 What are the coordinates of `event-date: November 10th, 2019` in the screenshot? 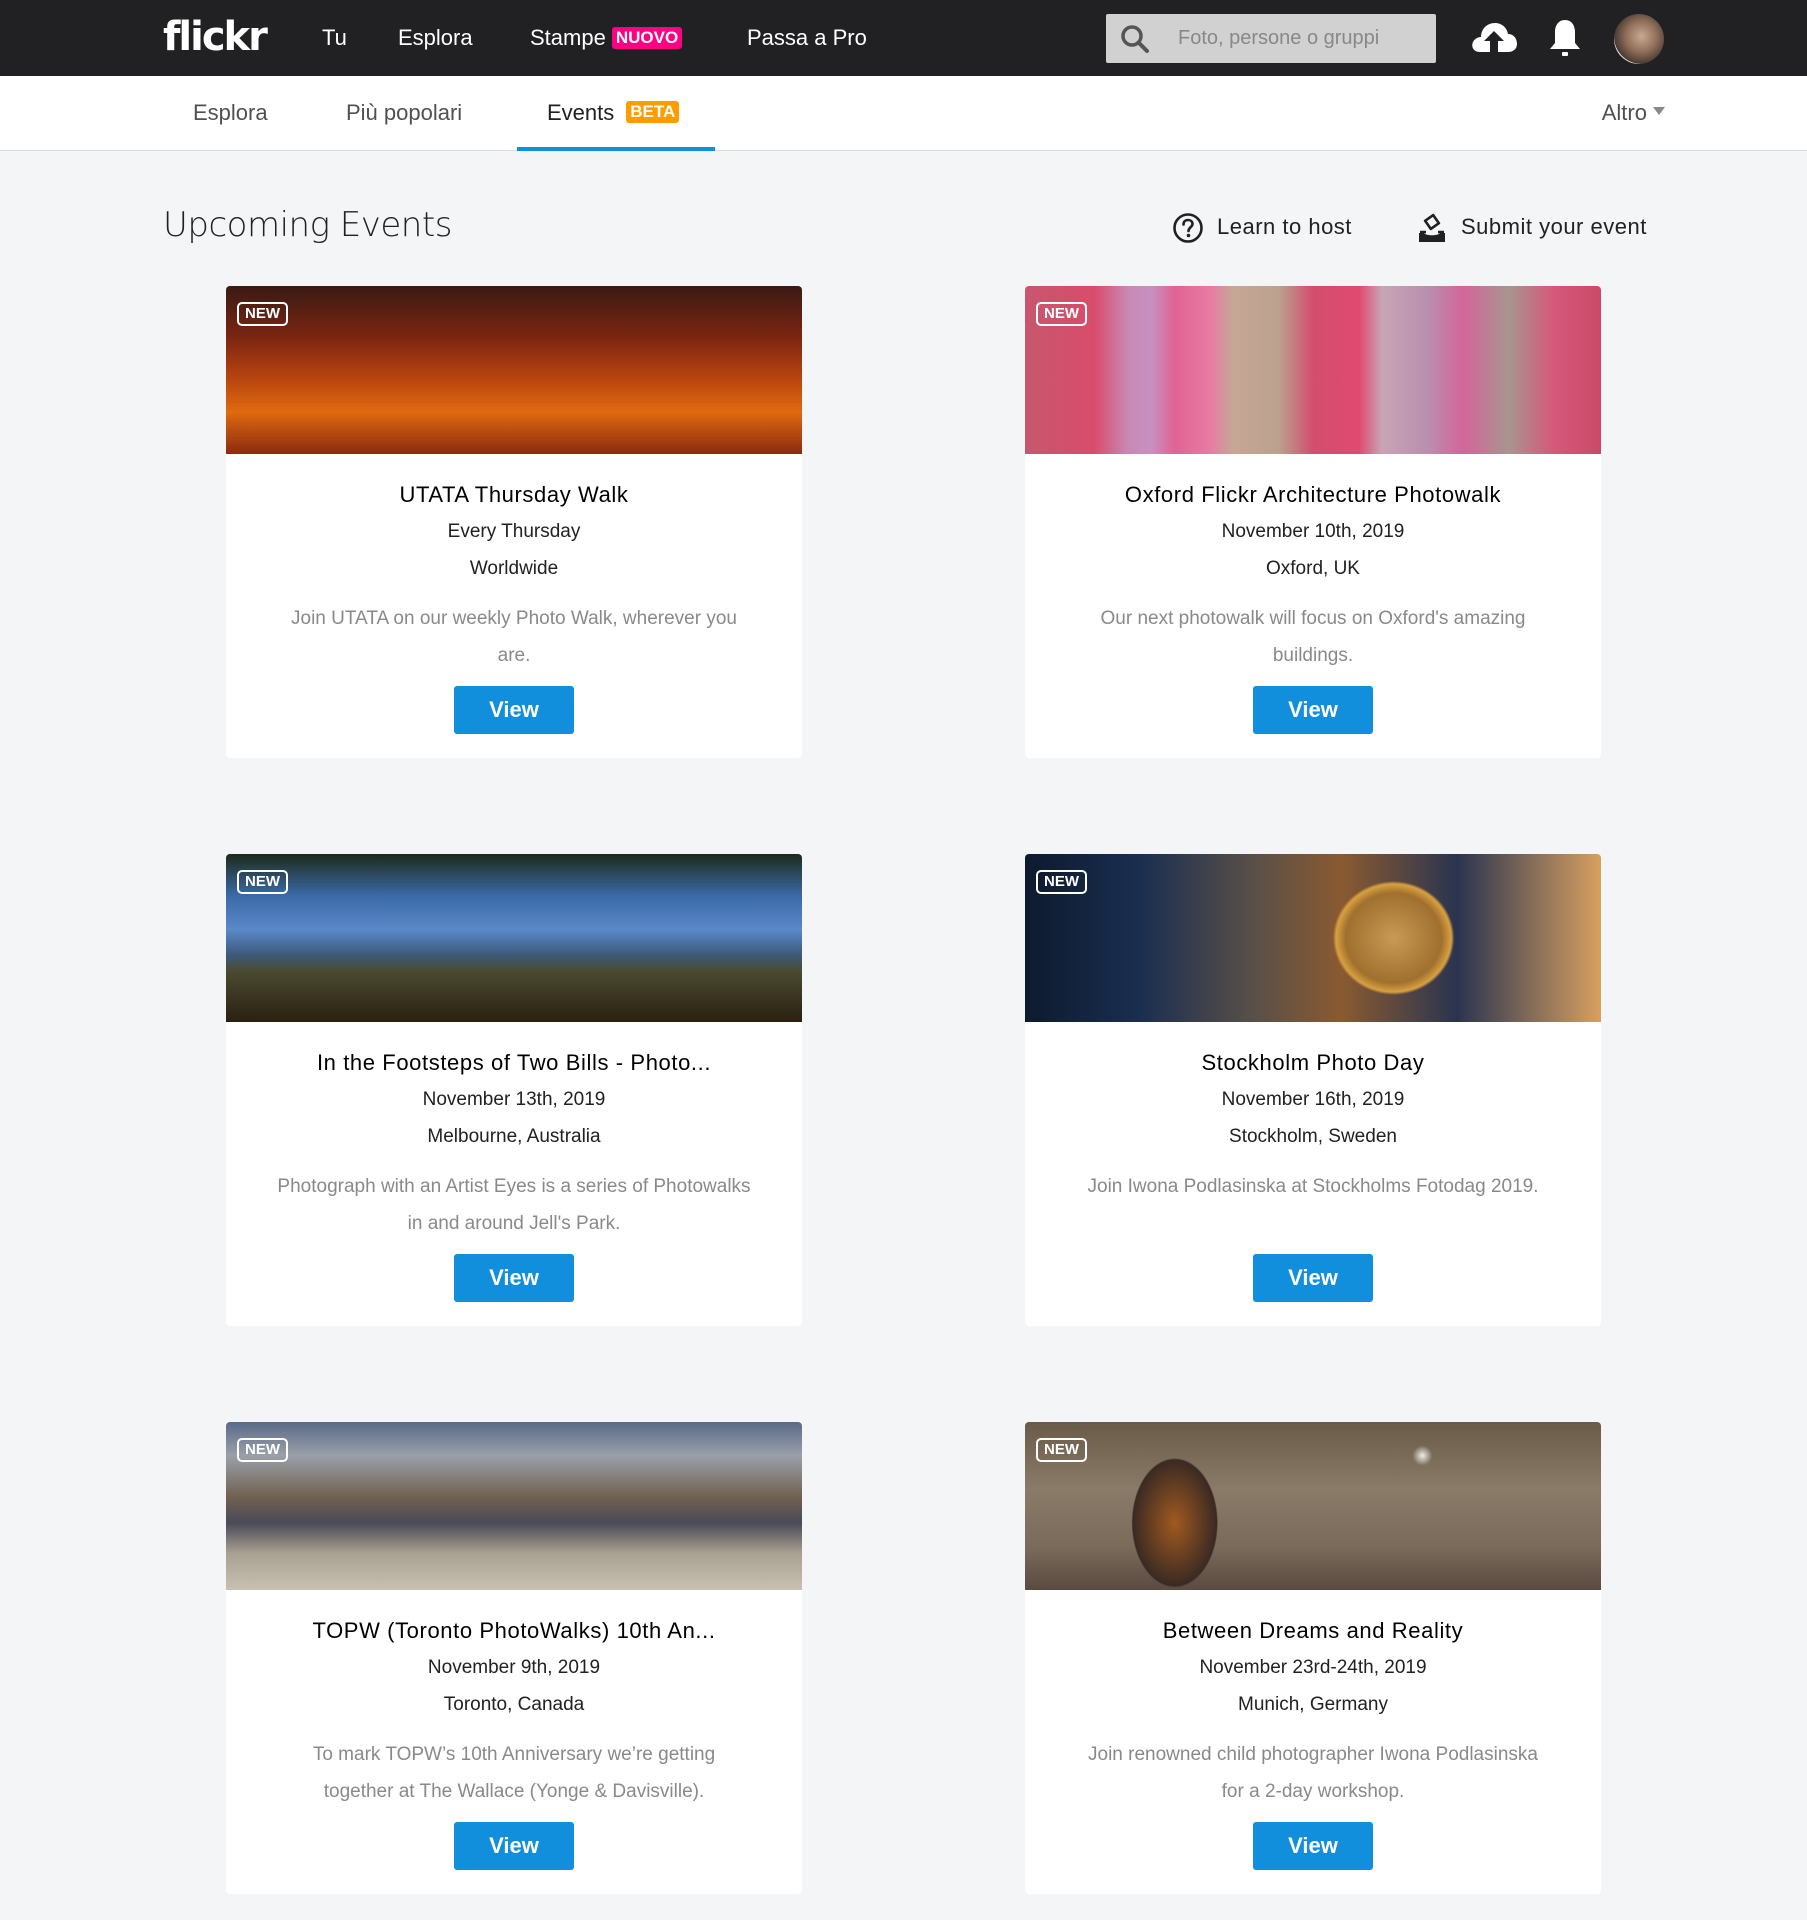 It's located at (1313, 531).